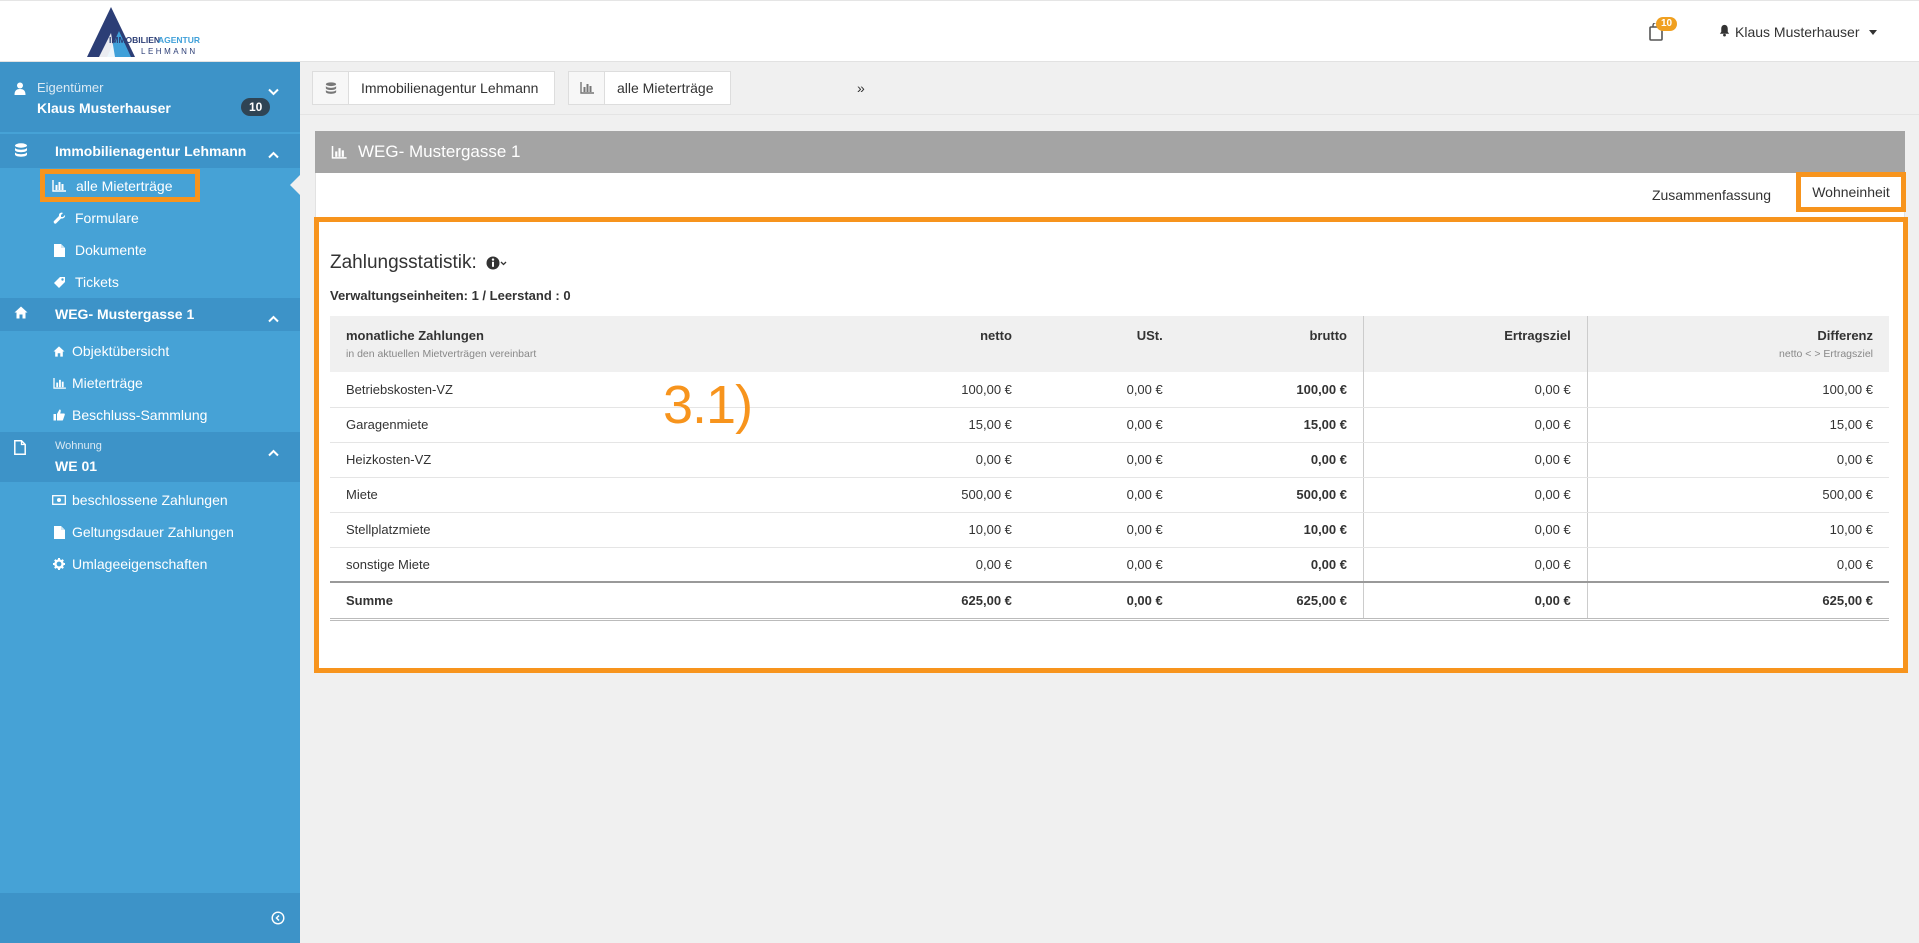 This screenshot has width=1919, height=943. What do you see at coordinates (273, 91) in the screenshot?
I see `chevron-down-icon` at bounding box center [273, 91].